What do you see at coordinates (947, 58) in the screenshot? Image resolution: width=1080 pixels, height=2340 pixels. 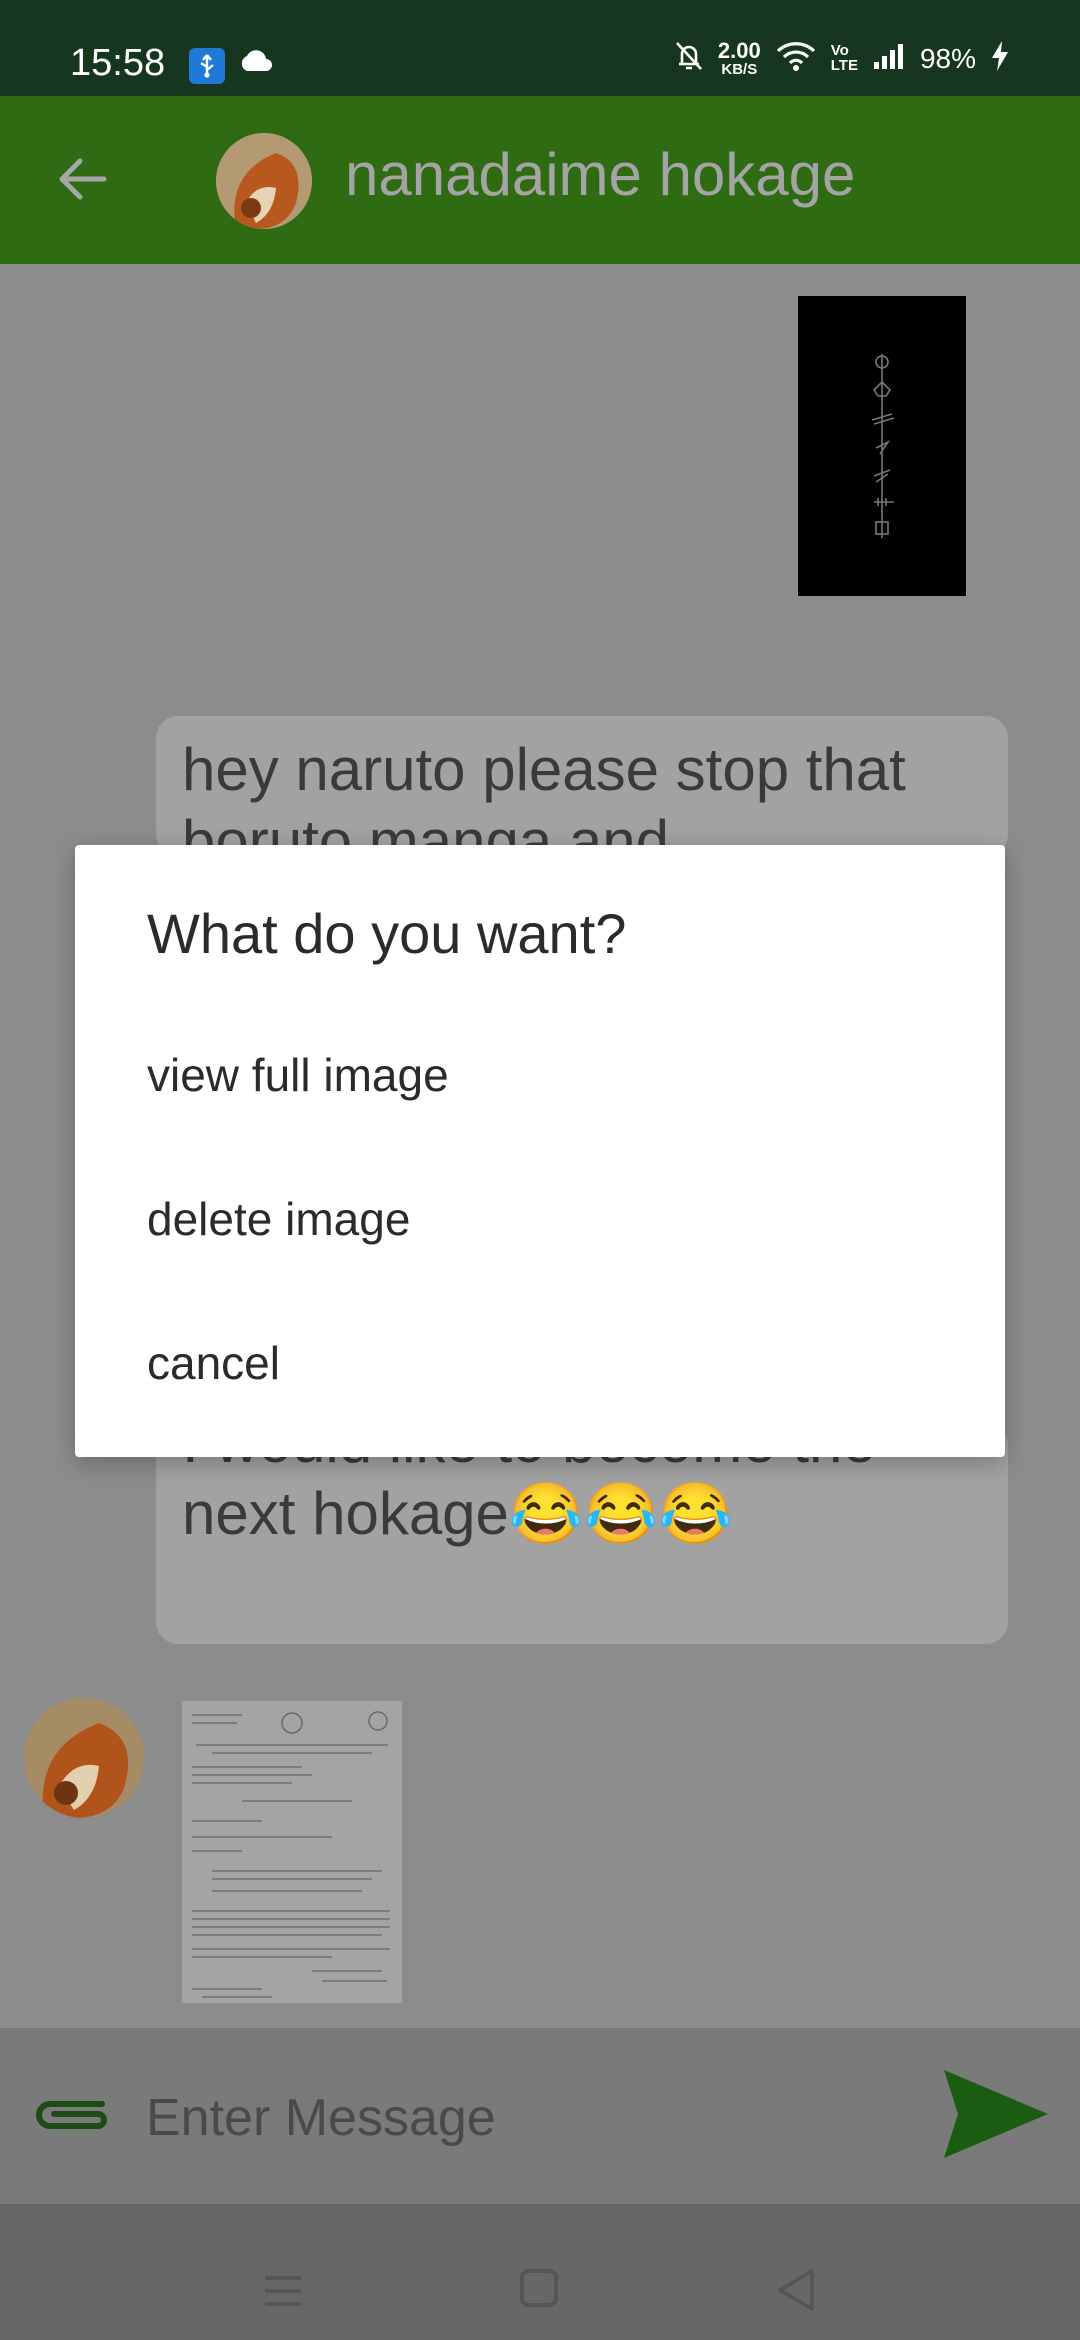 I see `battery-percent: 98%` at bounding box center [947, 58].